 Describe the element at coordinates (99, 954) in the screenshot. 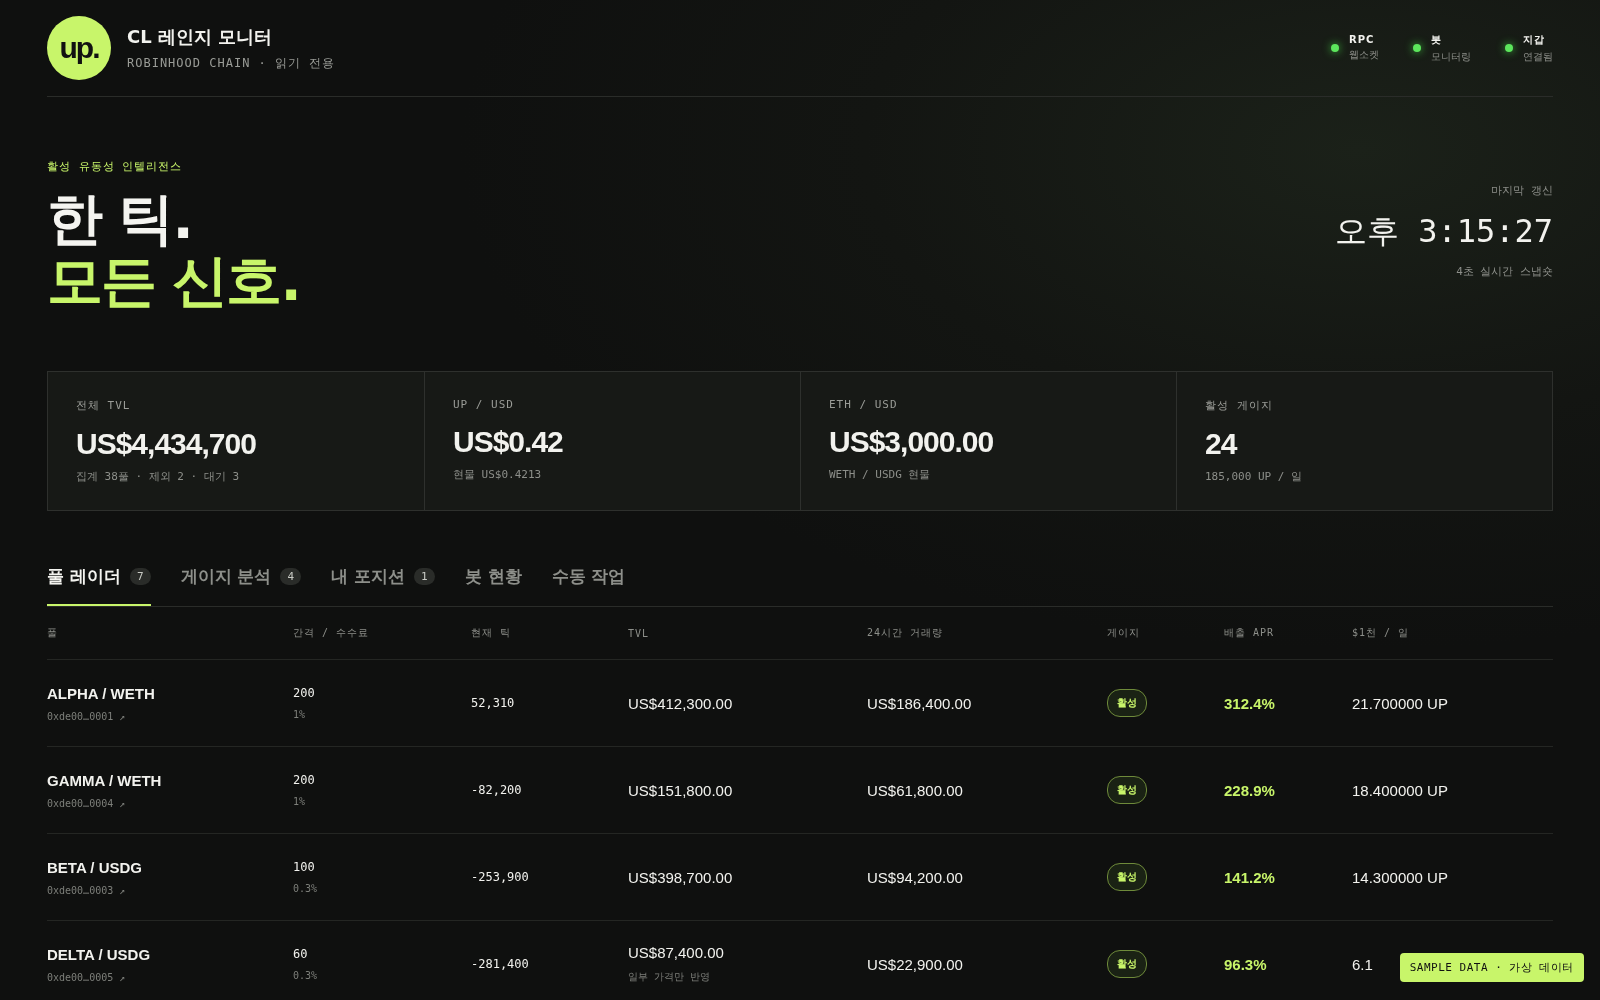

I see `pool-name: DELTA / USDG` at that location.